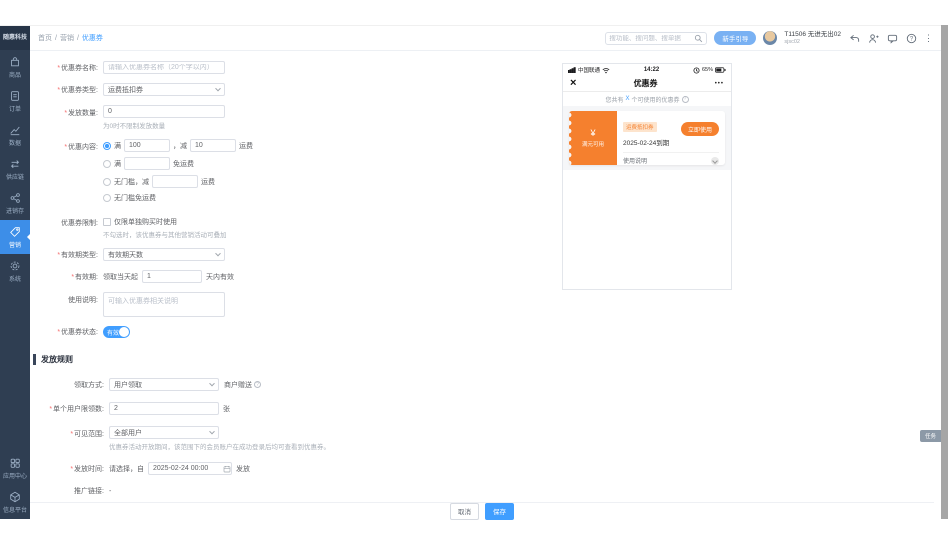 Image resolution: width=948 pixels, height=549 pixels. What do you see at coordinates (589, 71) in the screenshot?
I see `carrier-label: 中国联通` at bounding box center [589, 71].